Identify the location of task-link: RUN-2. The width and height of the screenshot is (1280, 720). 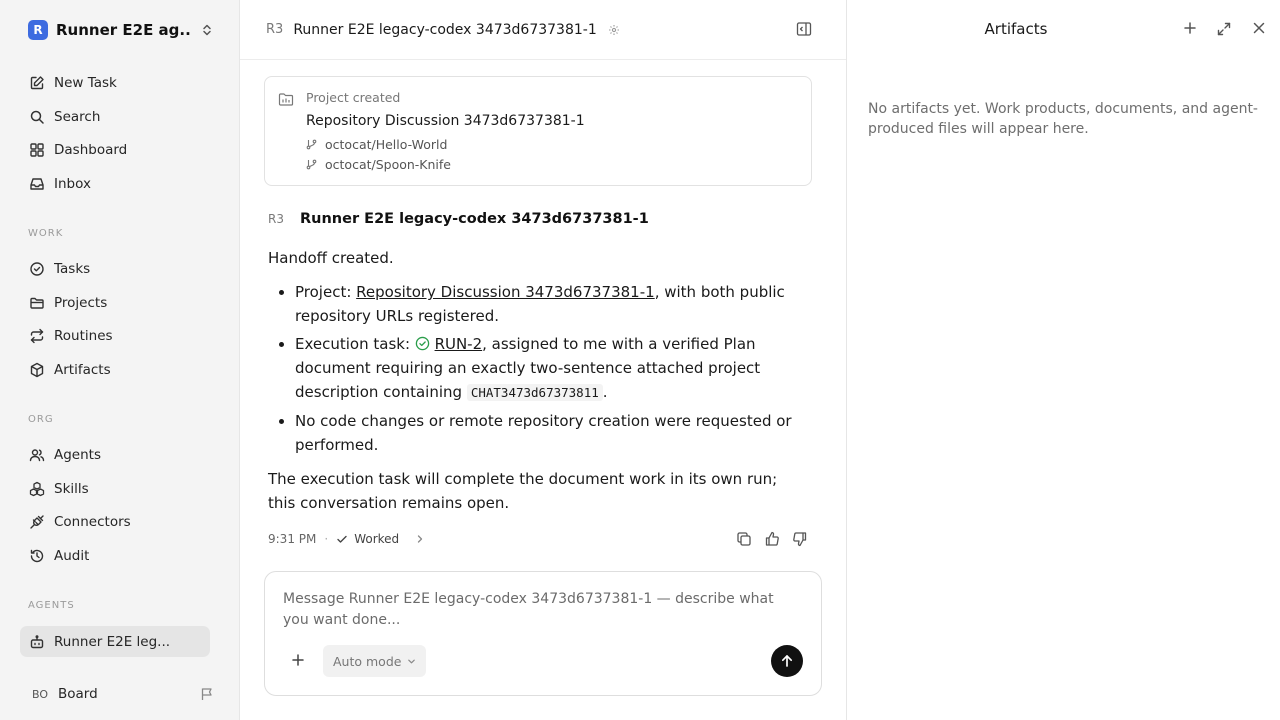
(459, 344).